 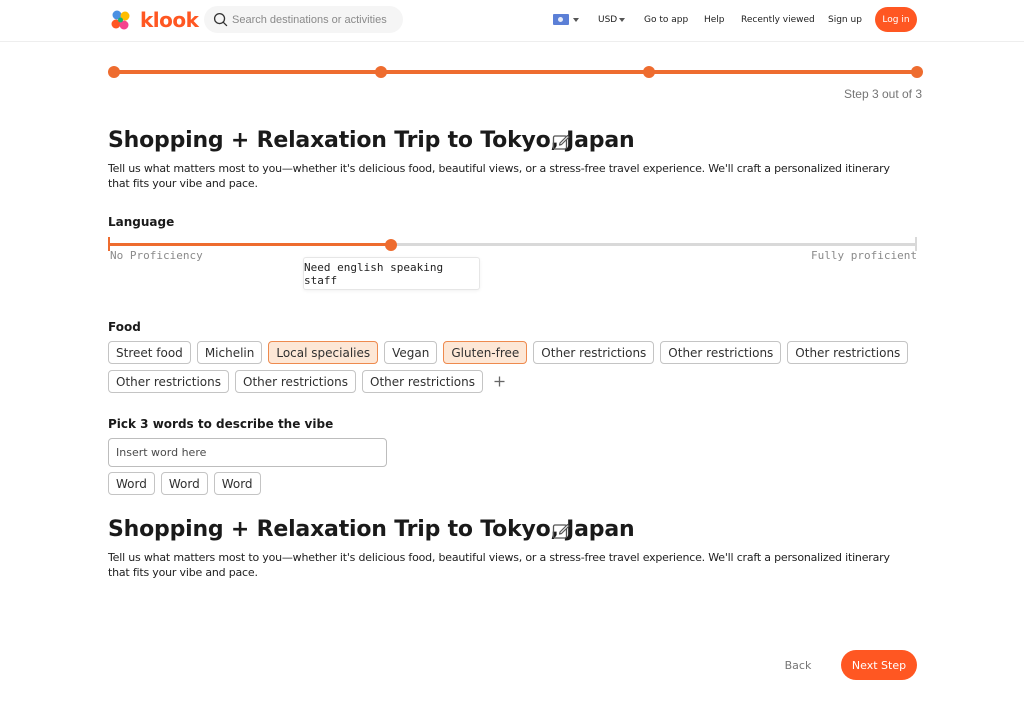 I want to click on vibe-word-input, so click(x=247, y=452).